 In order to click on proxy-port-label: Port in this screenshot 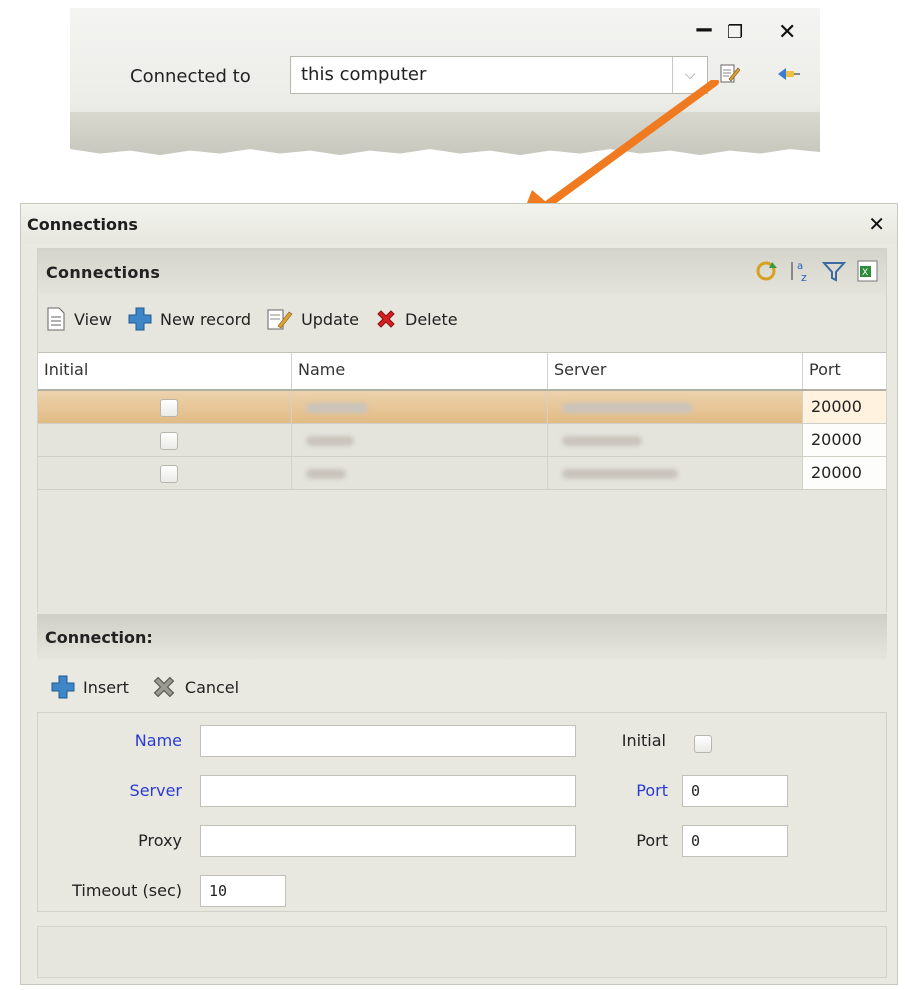, I will do `click(652, 840)`.